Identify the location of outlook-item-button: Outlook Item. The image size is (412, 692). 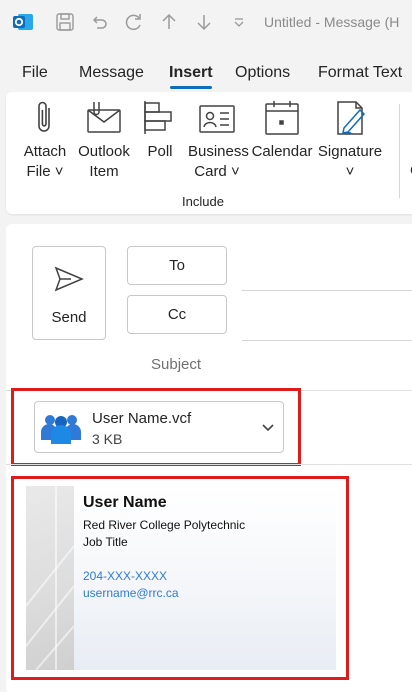
(104, 140).